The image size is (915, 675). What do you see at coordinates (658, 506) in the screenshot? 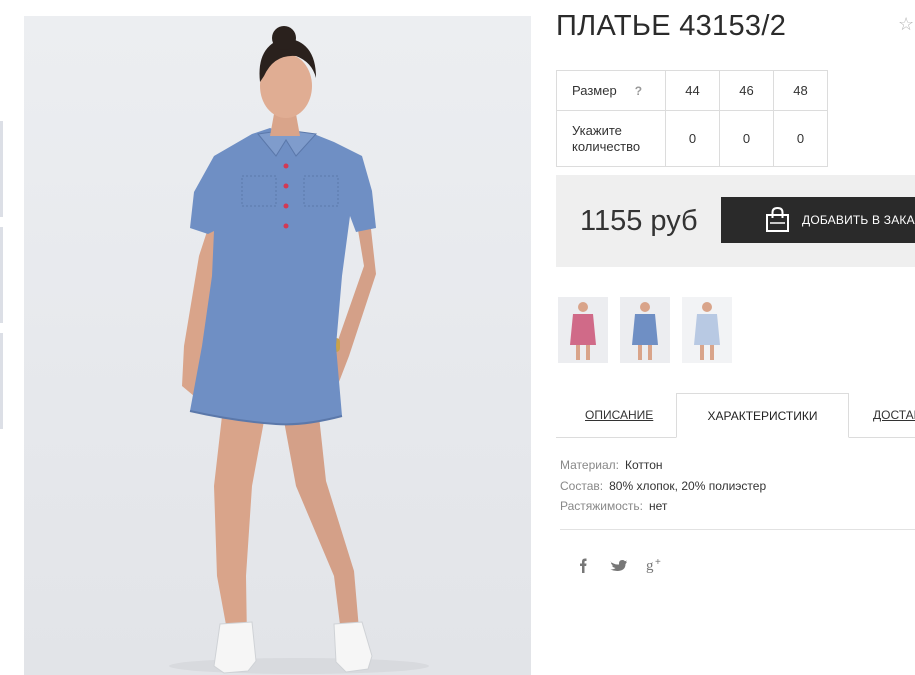
I see `spec-value: нет` at bounding box center [658, 506].